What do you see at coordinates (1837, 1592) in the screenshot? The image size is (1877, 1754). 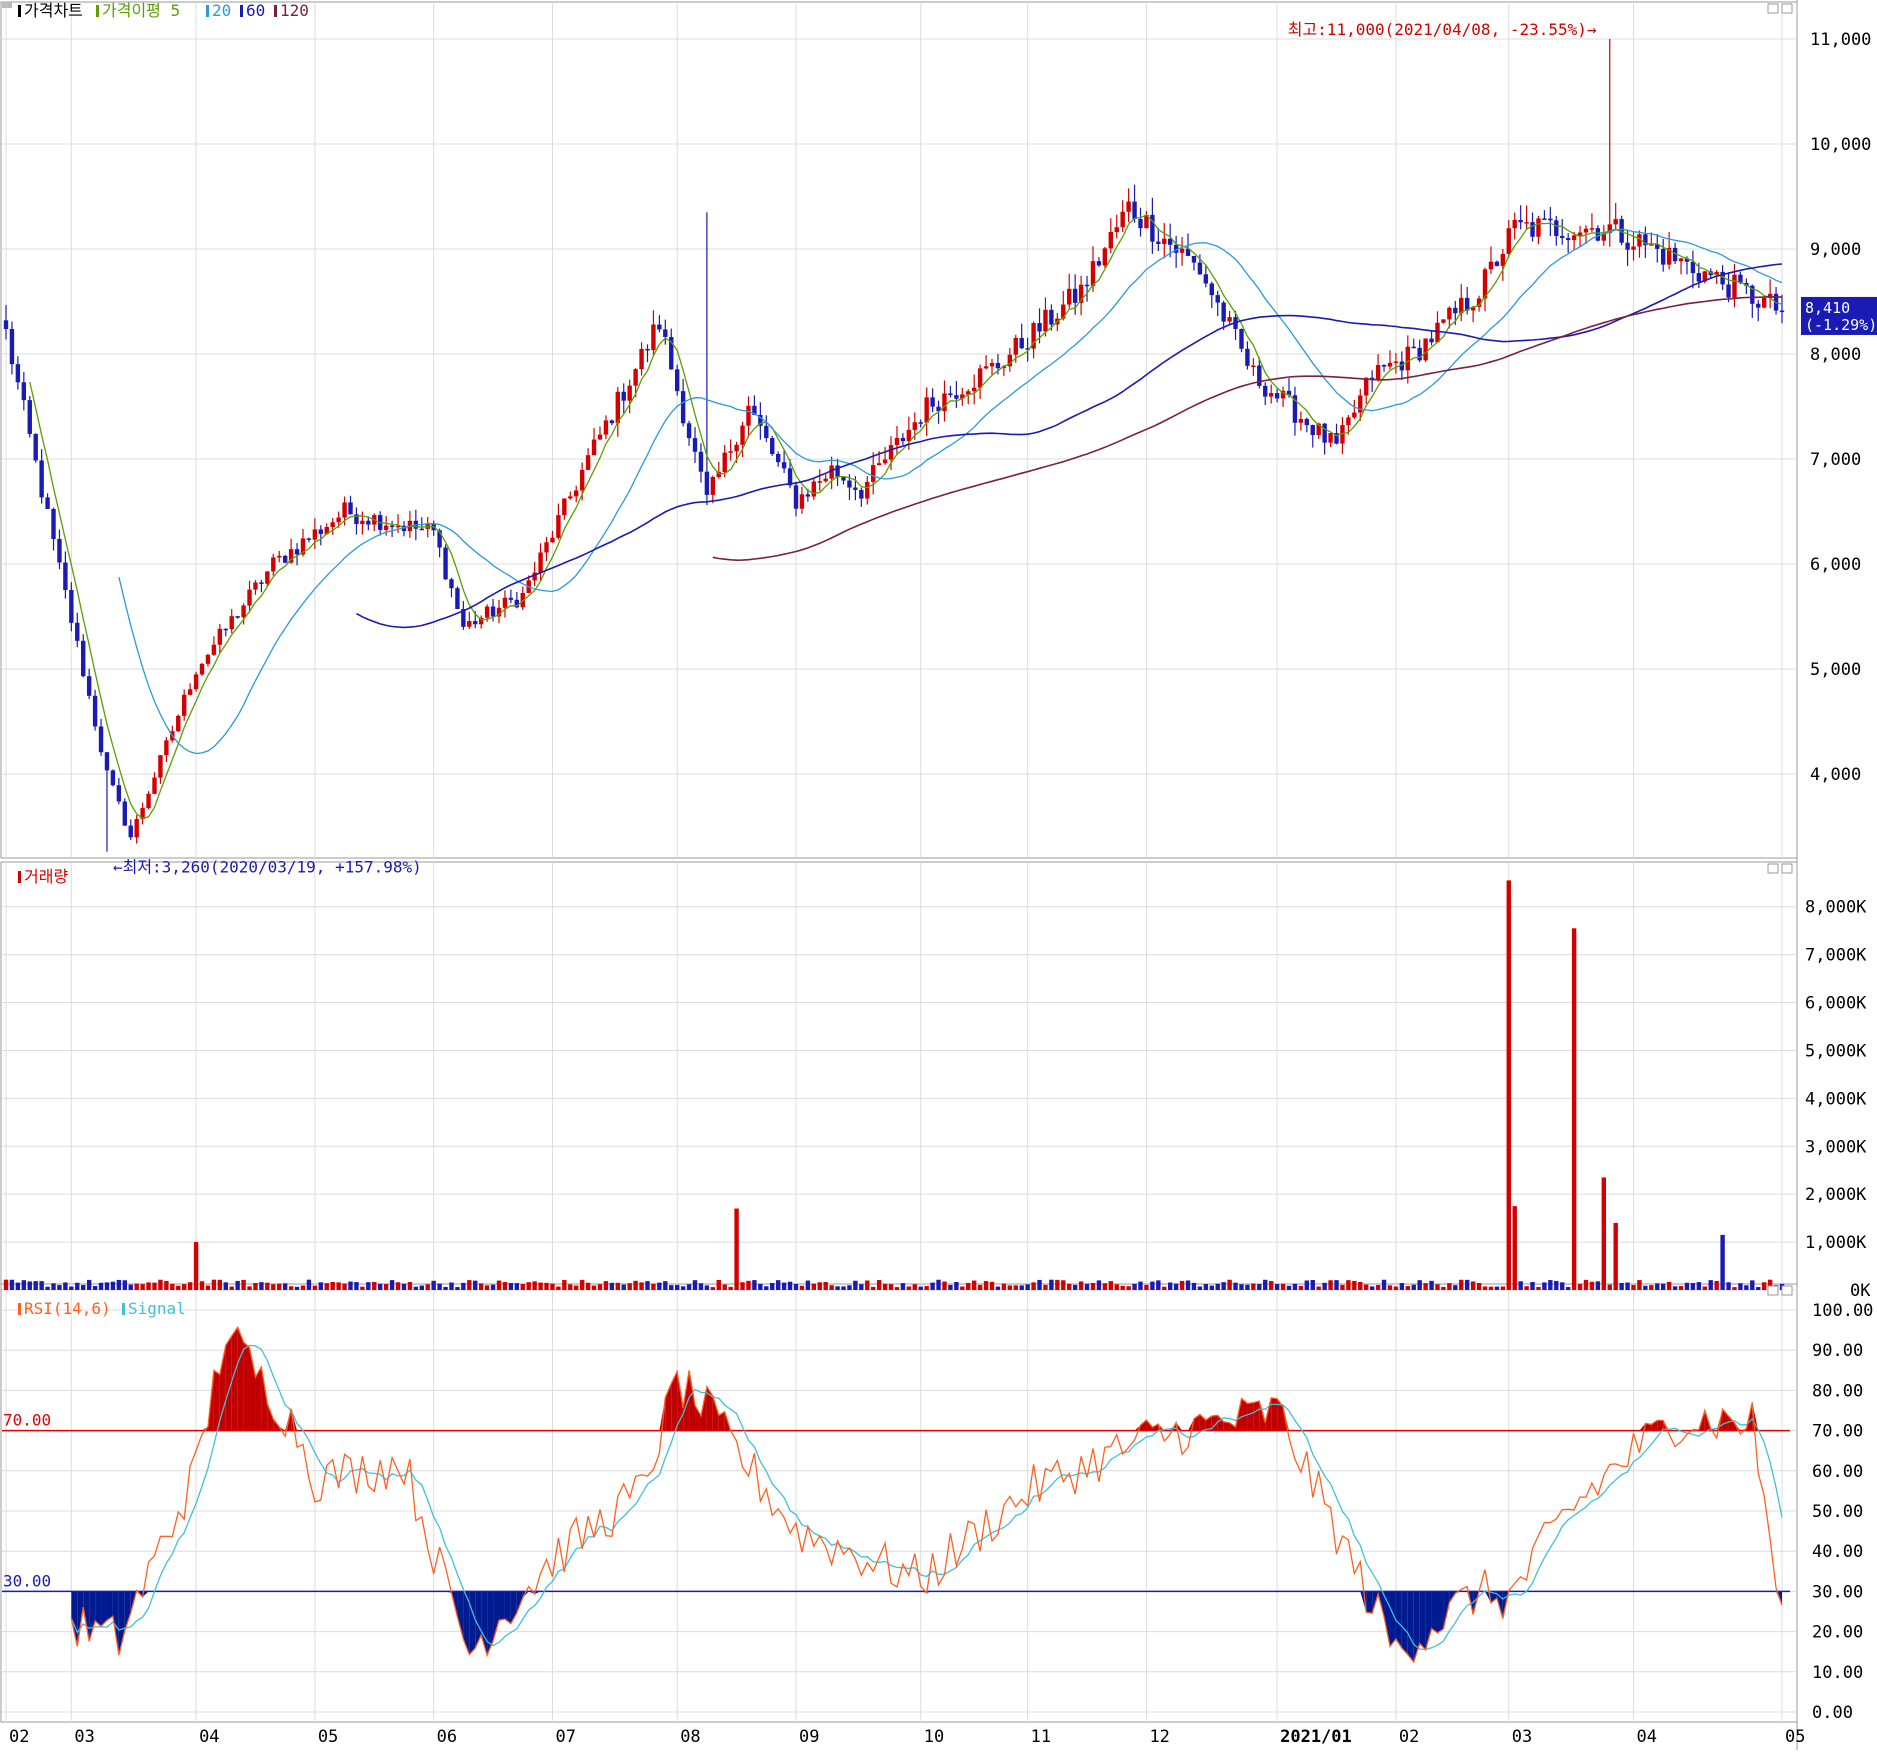 I see `rsi-y-tick: 30.00` at bounding box center [1837, 1592].